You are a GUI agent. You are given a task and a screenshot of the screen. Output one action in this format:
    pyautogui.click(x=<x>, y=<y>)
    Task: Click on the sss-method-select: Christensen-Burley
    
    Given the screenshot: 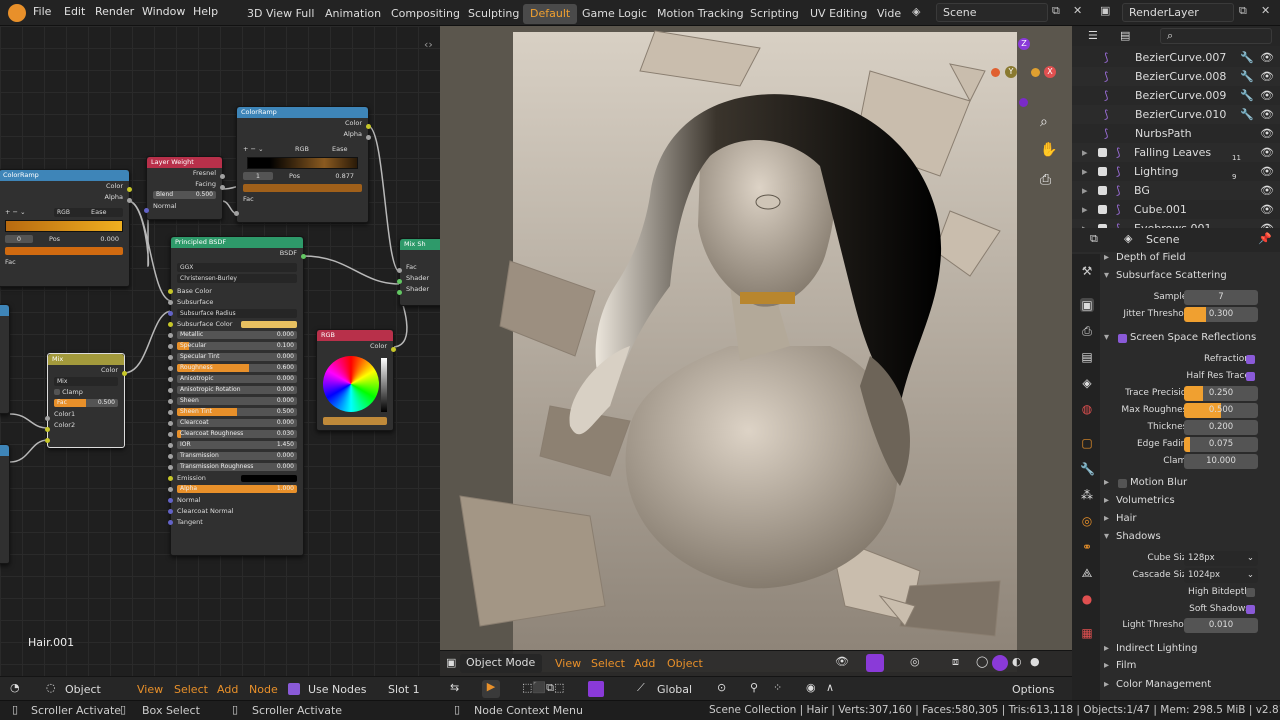 What is the action you would take?
    pyautogui.click(x=237, y=278)
    